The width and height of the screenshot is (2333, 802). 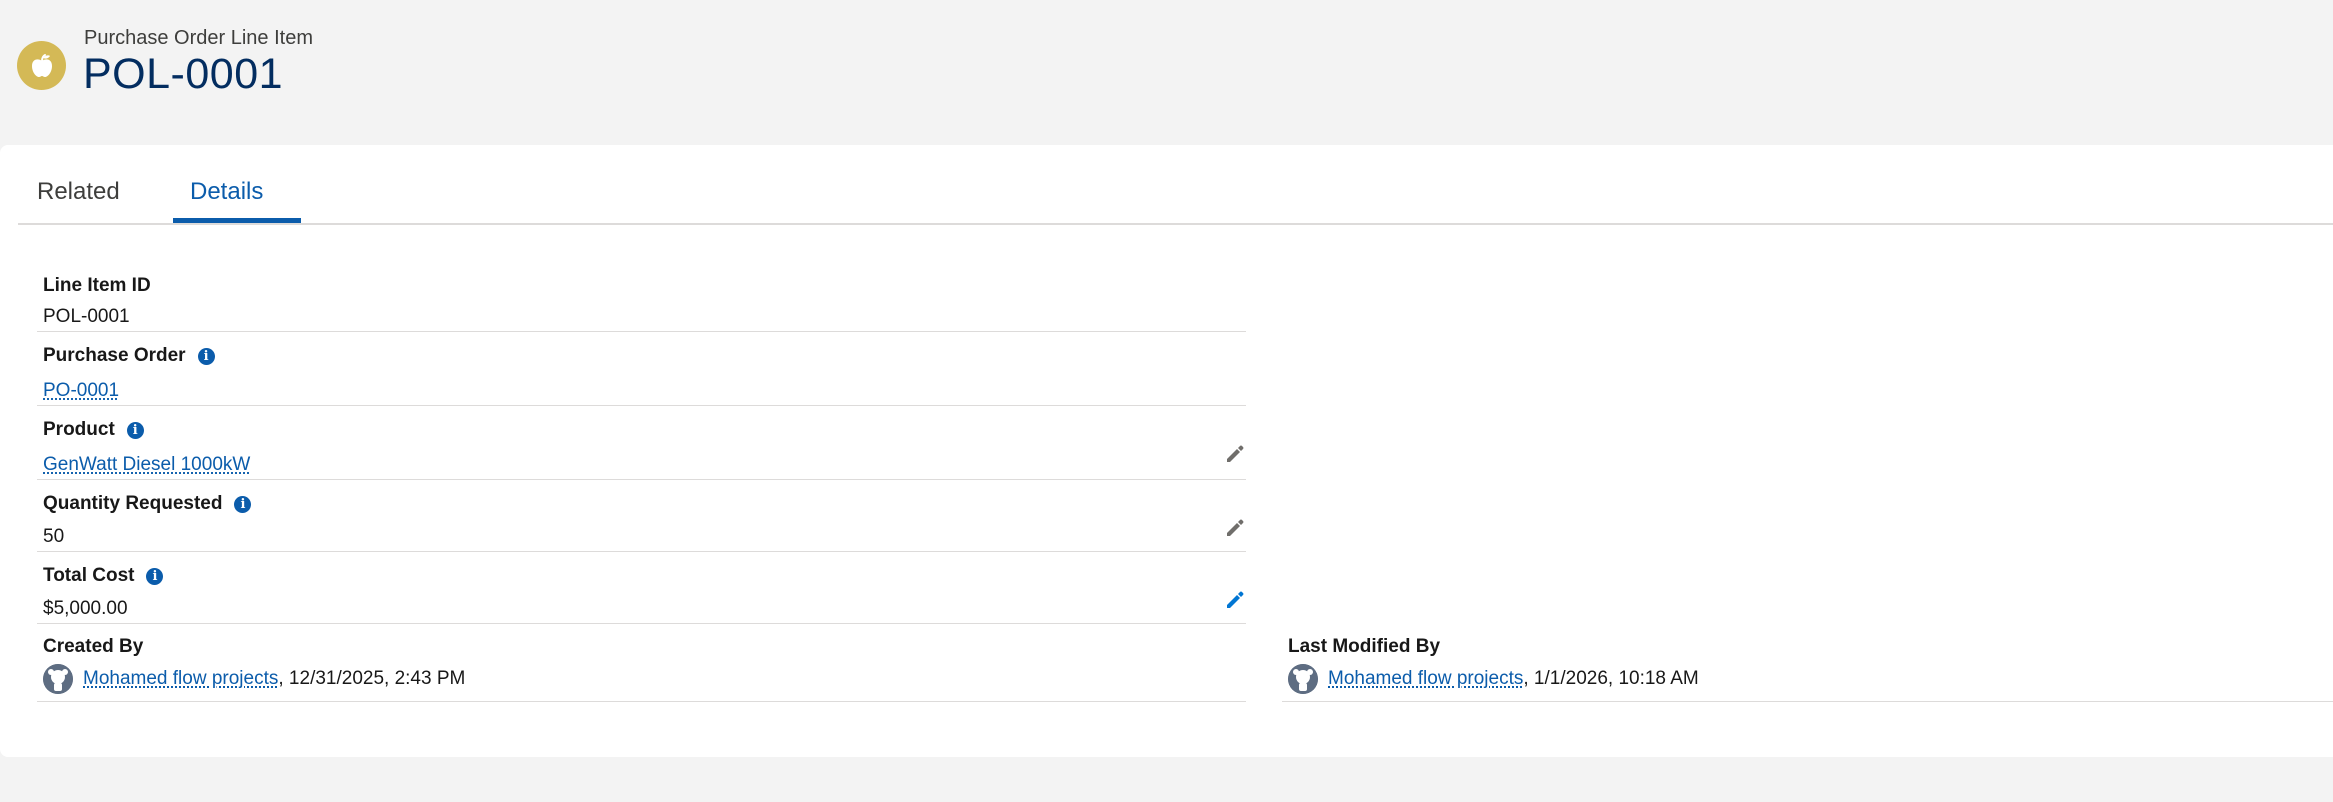 What do you see at coordinates (54, 536) in the screenshot?
I see `quantity-requested-value: 50` at bounding box center [54, 536].